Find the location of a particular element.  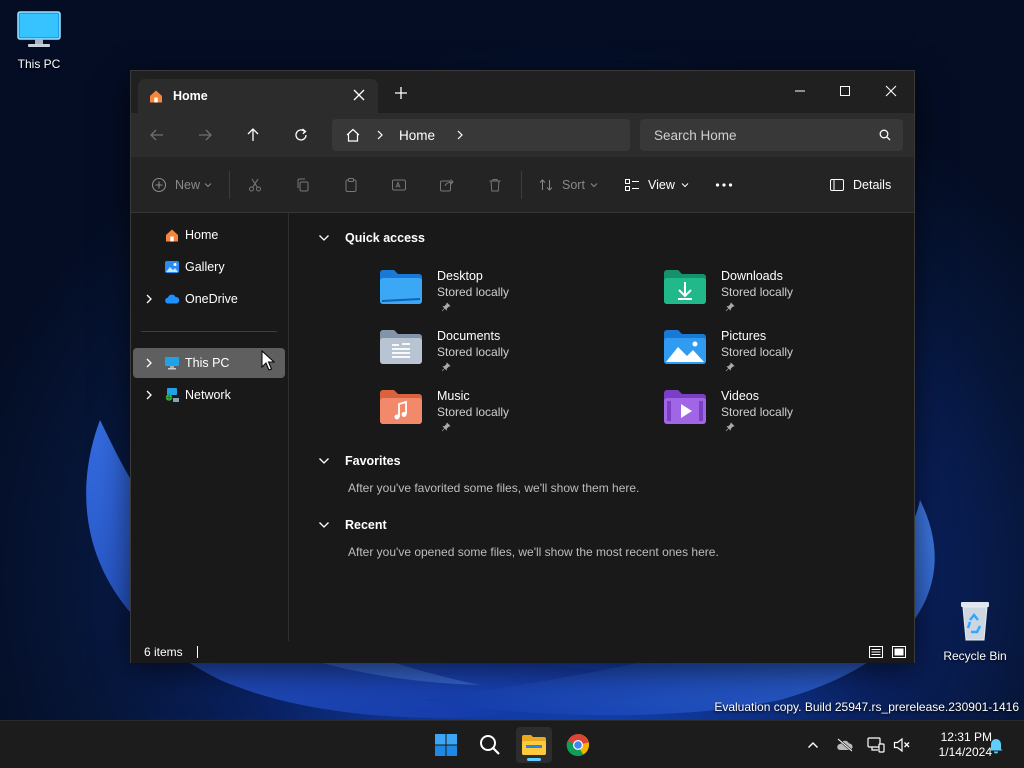

minimize-button is located at coordinates (800, 91).